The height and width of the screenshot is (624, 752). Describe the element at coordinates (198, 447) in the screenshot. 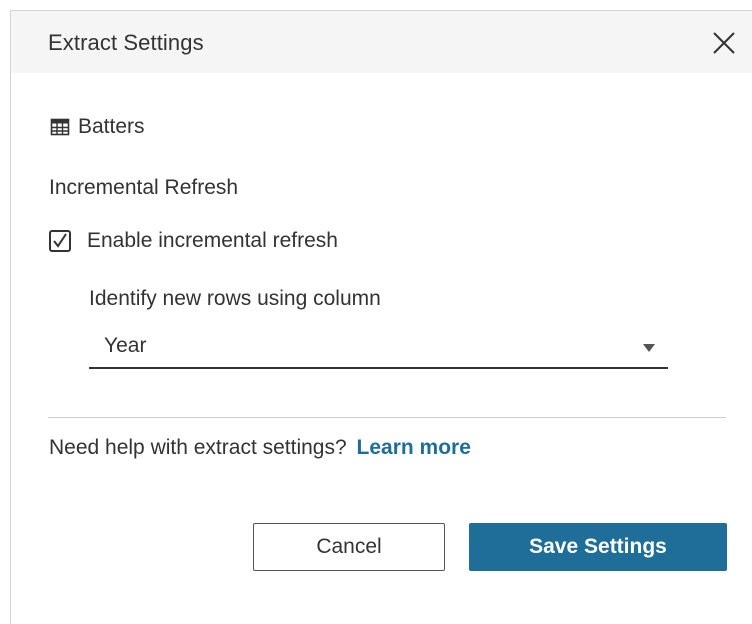

I see `help-text: Need help with extract settings?` at that location.